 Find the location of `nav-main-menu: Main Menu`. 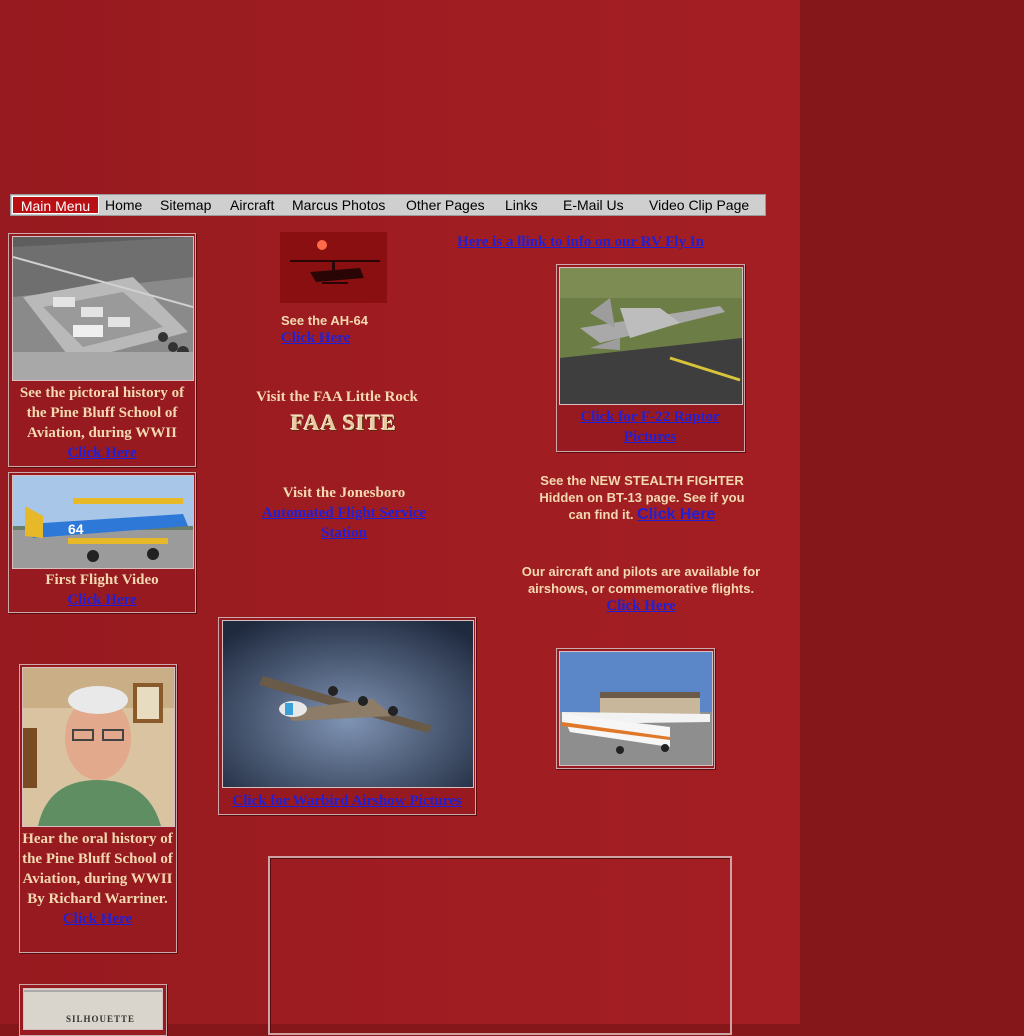

nav-main-menu: Main Menu is located at coordinates (55, 205).